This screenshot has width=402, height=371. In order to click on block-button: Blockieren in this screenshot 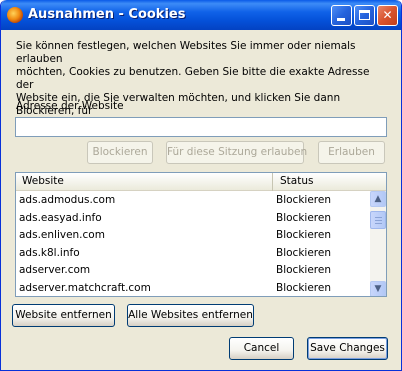, I will do `click(120, 152)`.